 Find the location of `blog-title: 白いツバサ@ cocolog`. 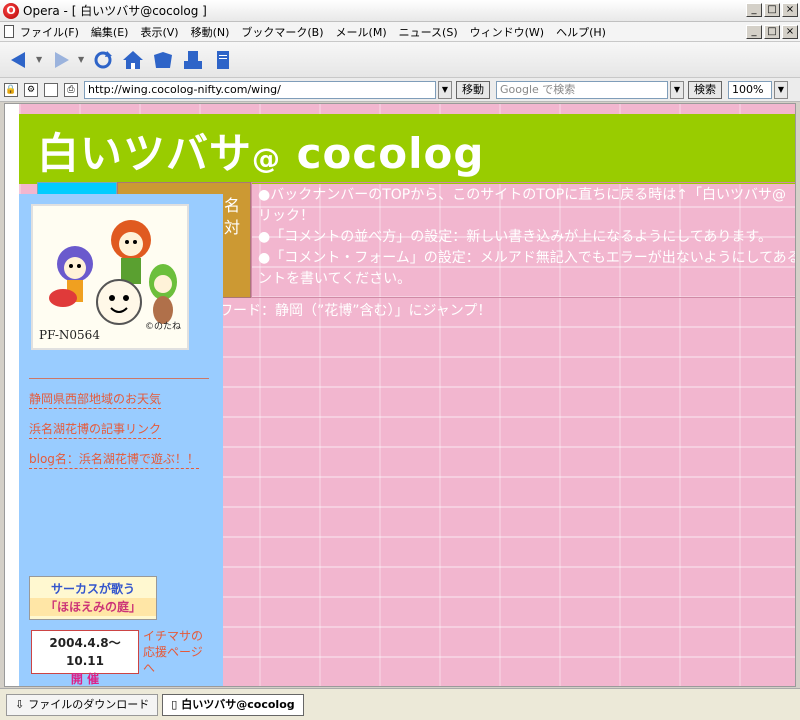

blog-title: 白いツバサ@ cocolog is located at coordinates (260, 150).